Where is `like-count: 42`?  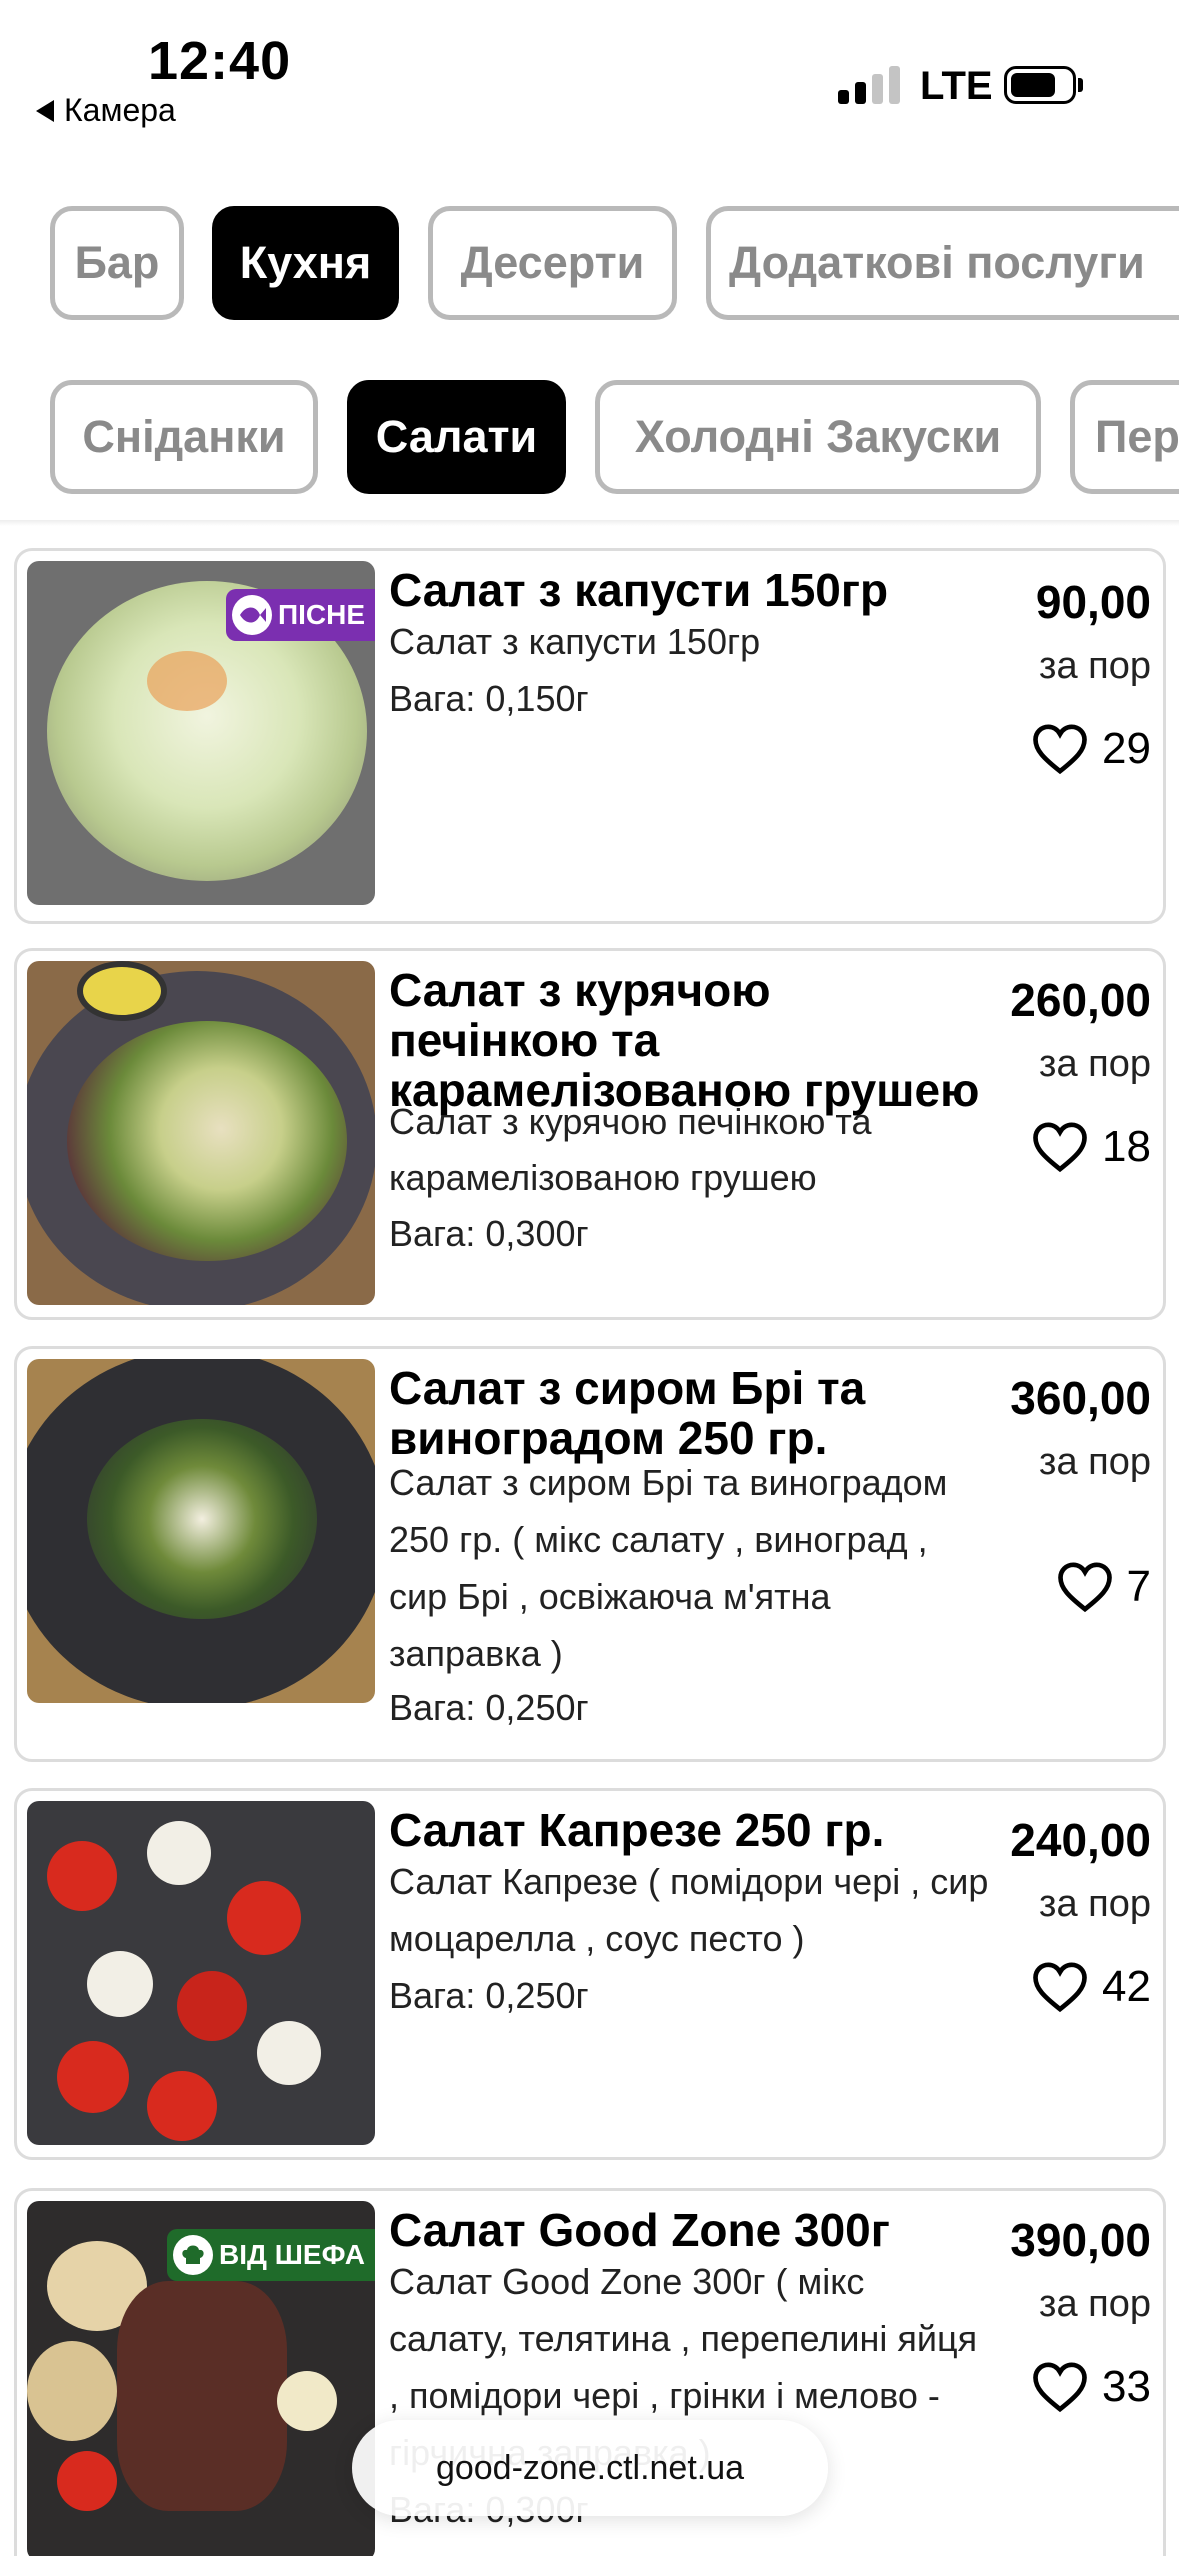
like-count: 42 is located at coordinates (1126, 1986).